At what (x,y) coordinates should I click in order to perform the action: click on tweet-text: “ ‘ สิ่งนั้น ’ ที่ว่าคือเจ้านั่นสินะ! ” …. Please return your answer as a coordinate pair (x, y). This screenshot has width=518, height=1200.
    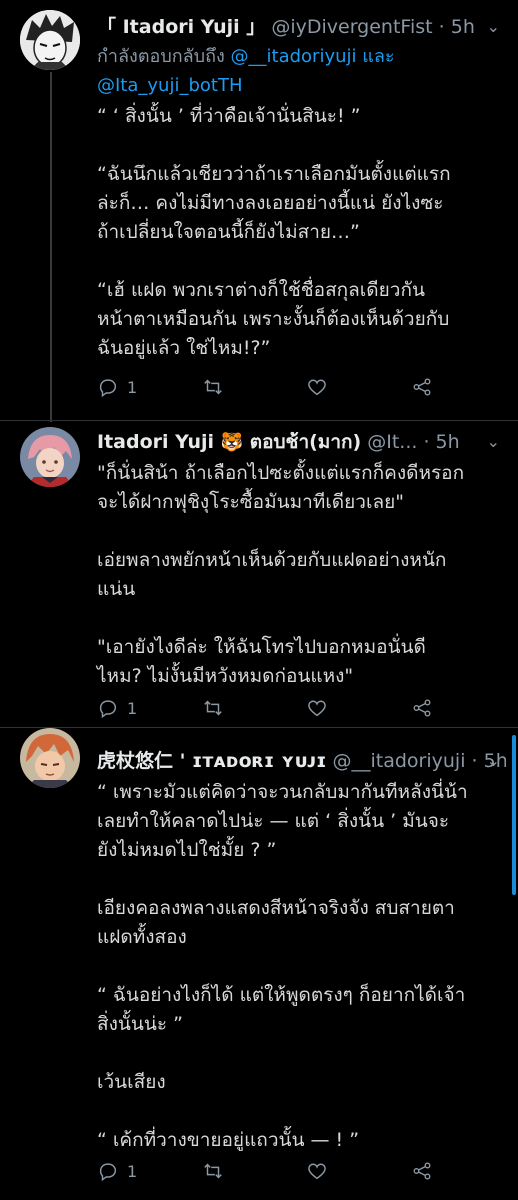
    Looking at the image, I should click on (274, 232).